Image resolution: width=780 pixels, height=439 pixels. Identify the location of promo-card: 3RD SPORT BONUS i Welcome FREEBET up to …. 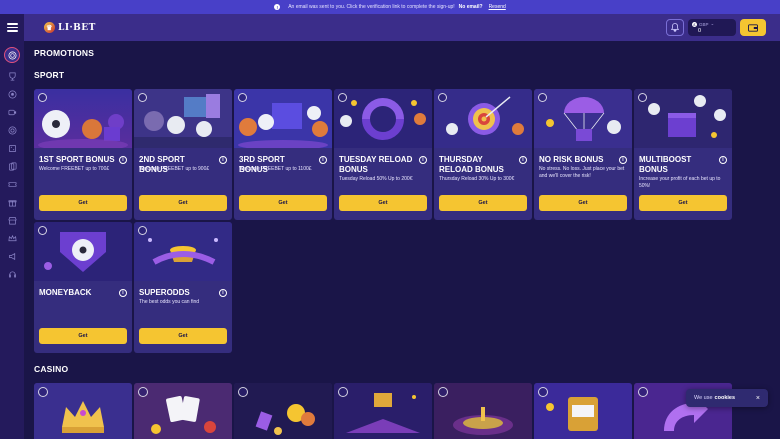
(283, 154).